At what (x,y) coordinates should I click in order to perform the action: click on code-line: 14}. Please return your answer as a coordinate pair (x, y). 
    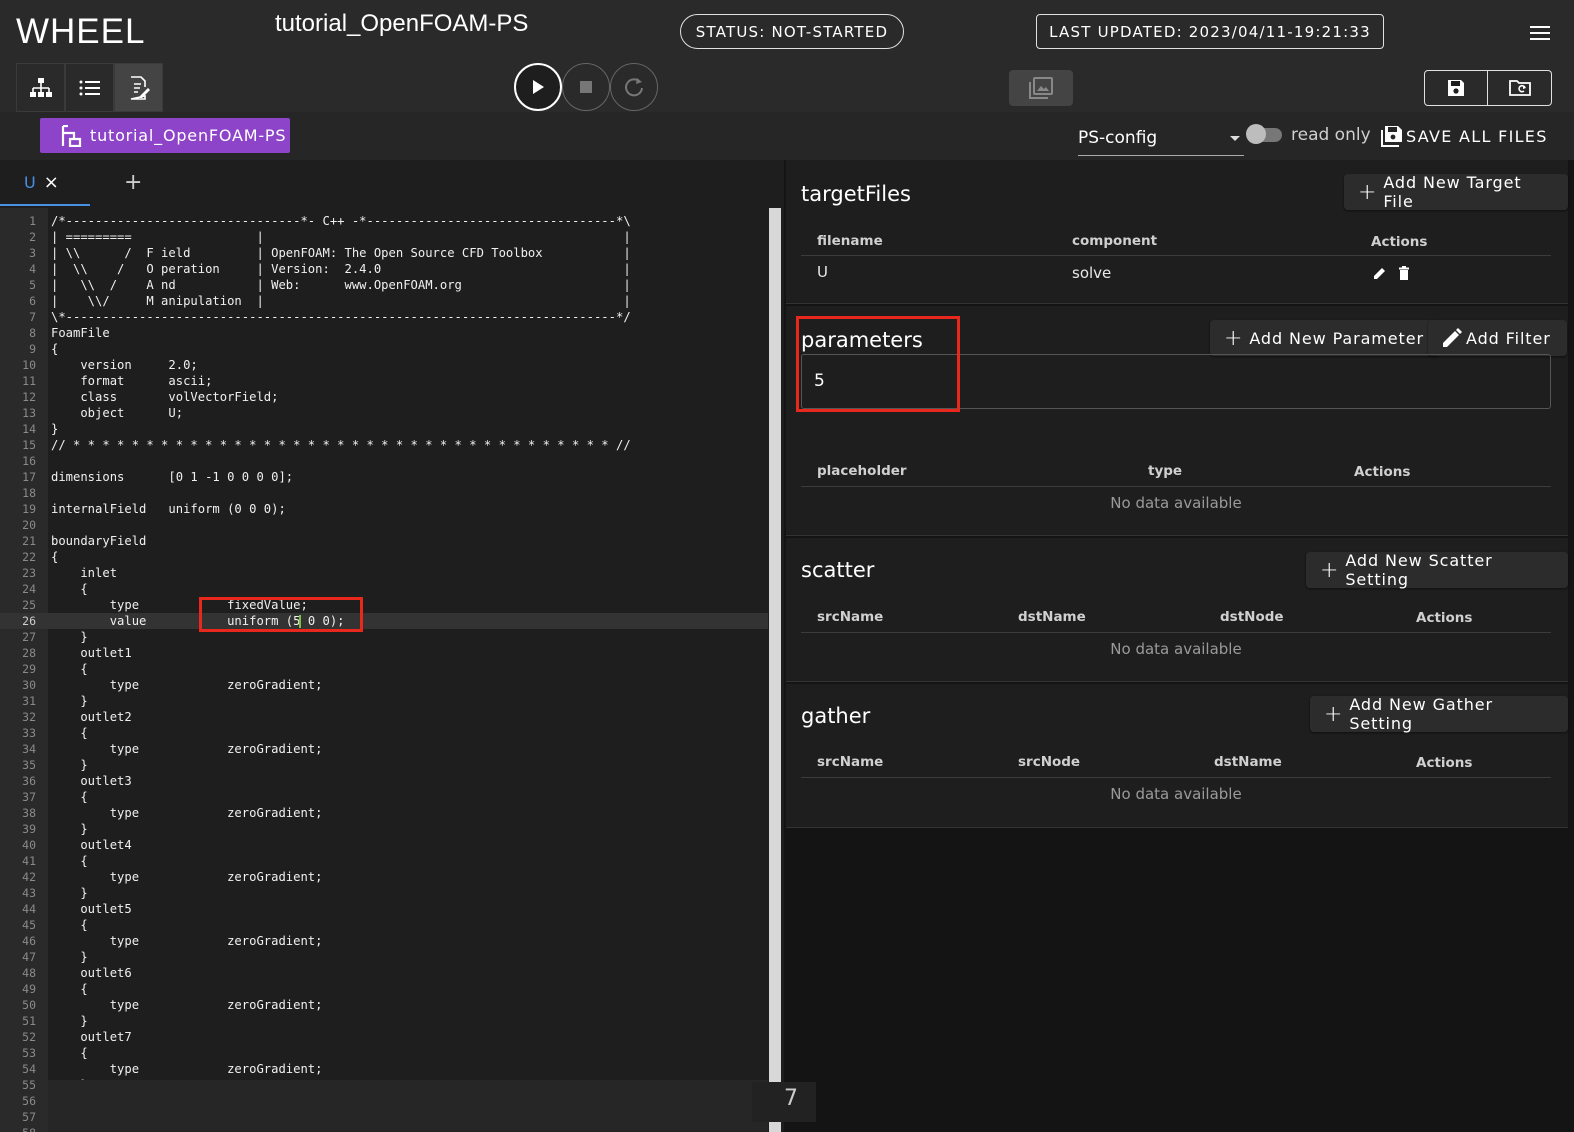
    Looking at the image, I should click on (384, 429).